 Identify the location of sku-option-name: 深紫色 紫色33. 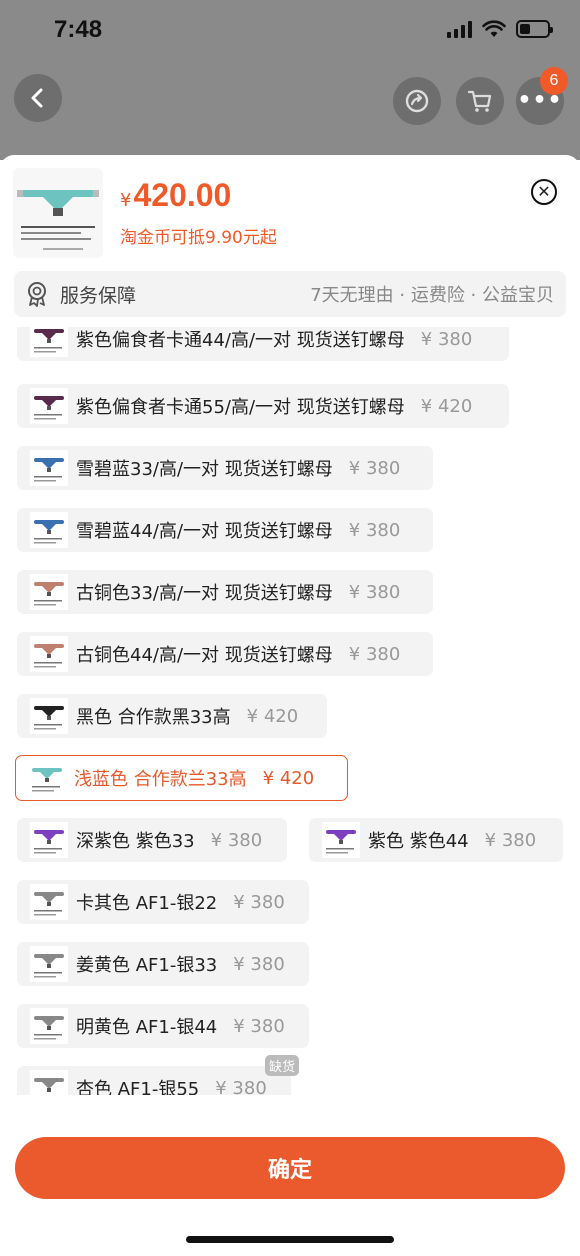
(135, 841).